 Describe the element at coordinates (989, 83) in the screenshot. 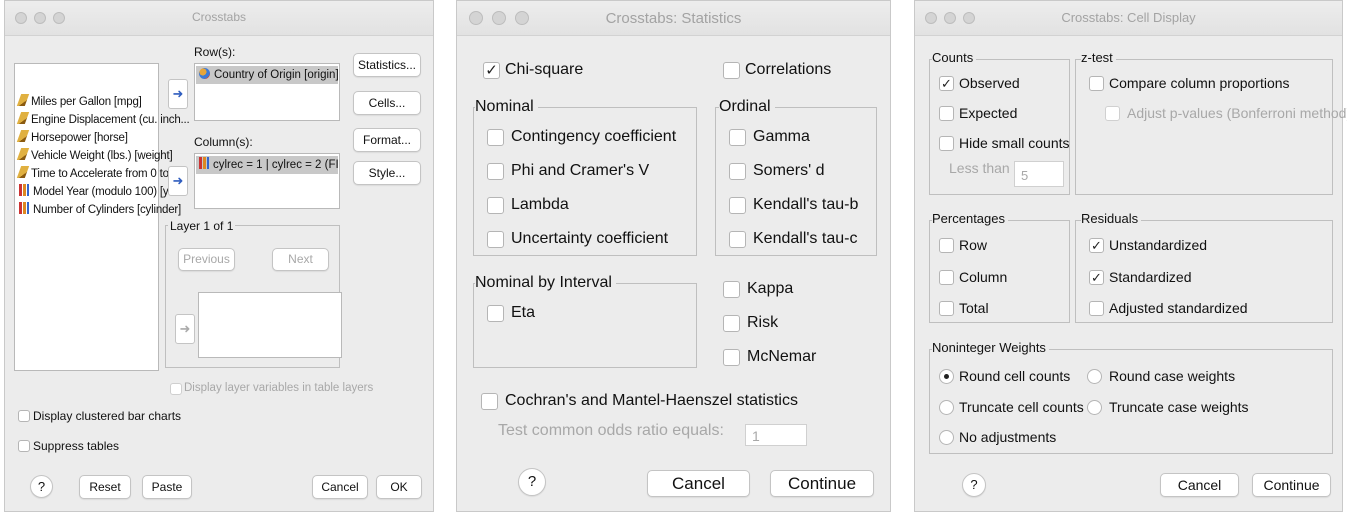

I see `observed-label: Observed` at that location.